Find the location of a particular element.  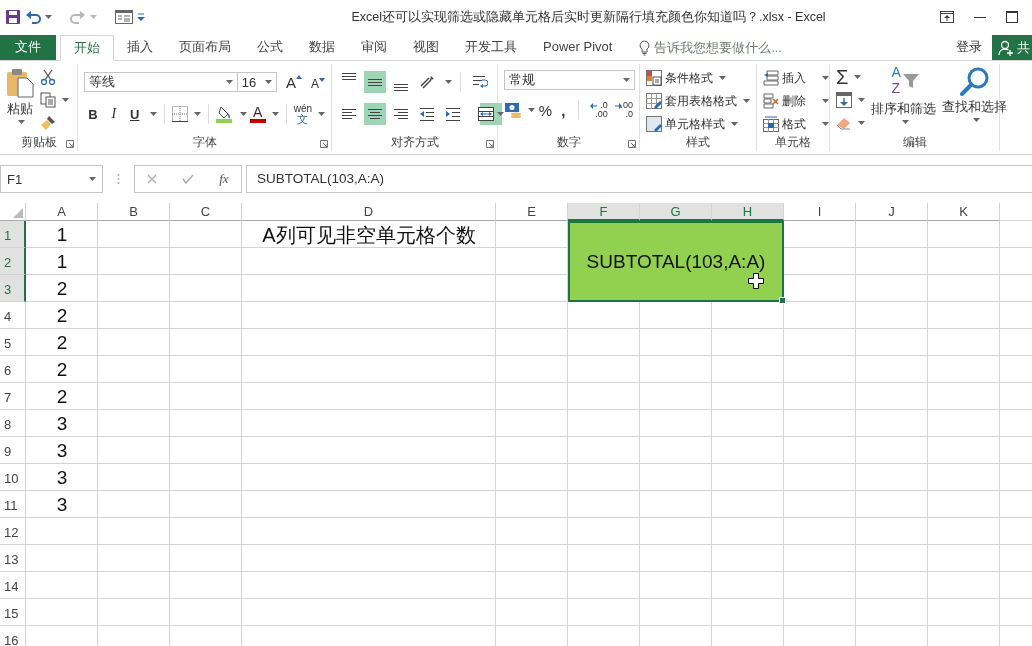

maximize-icon is located at coordinates (1012, 17).